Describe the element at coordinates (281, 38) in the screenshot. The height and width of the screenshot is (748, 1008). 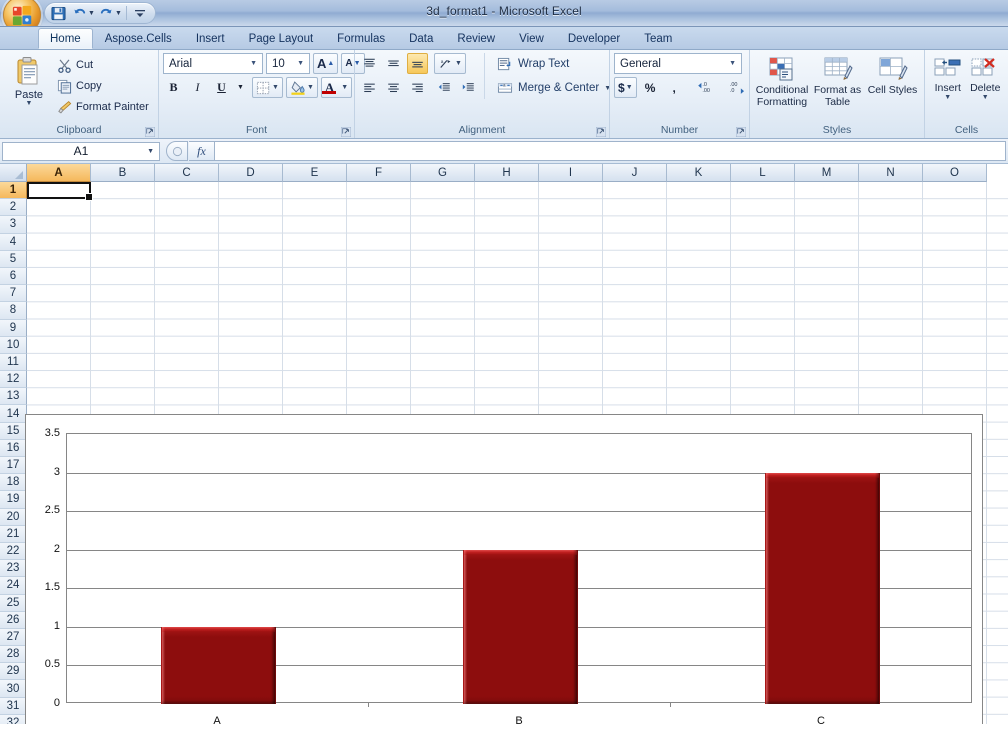
I see `tab-page-layout: Page Layout` at that location.